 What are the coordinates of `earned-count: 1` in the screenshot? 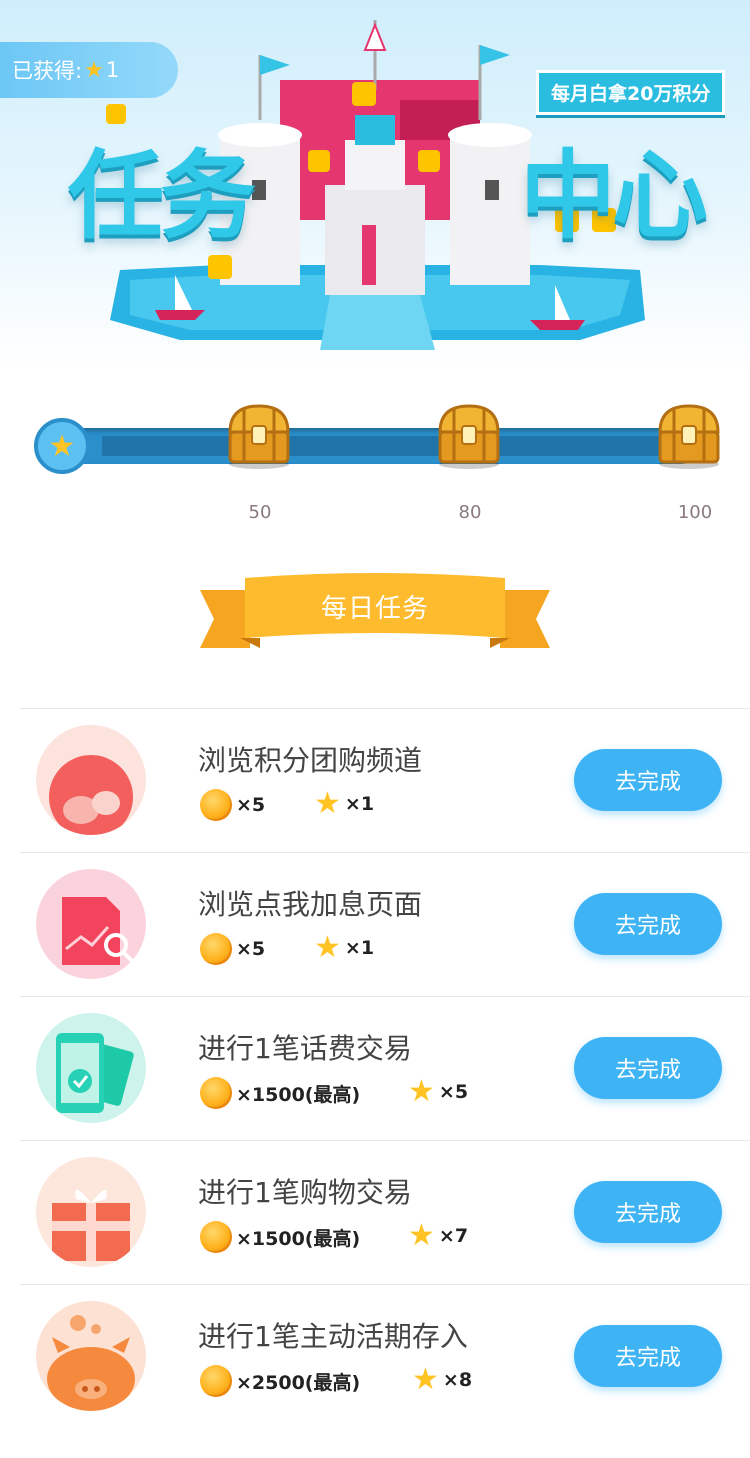 It's located at (112, 70).